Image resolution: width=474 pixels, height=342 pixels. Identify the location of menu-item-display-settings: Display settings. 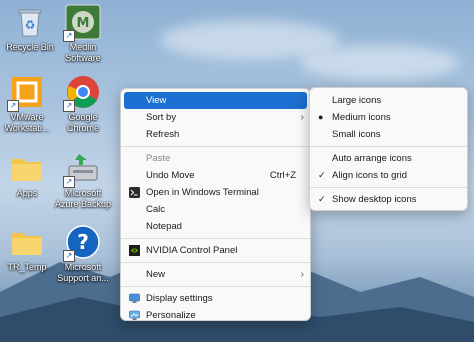
(215, 298).